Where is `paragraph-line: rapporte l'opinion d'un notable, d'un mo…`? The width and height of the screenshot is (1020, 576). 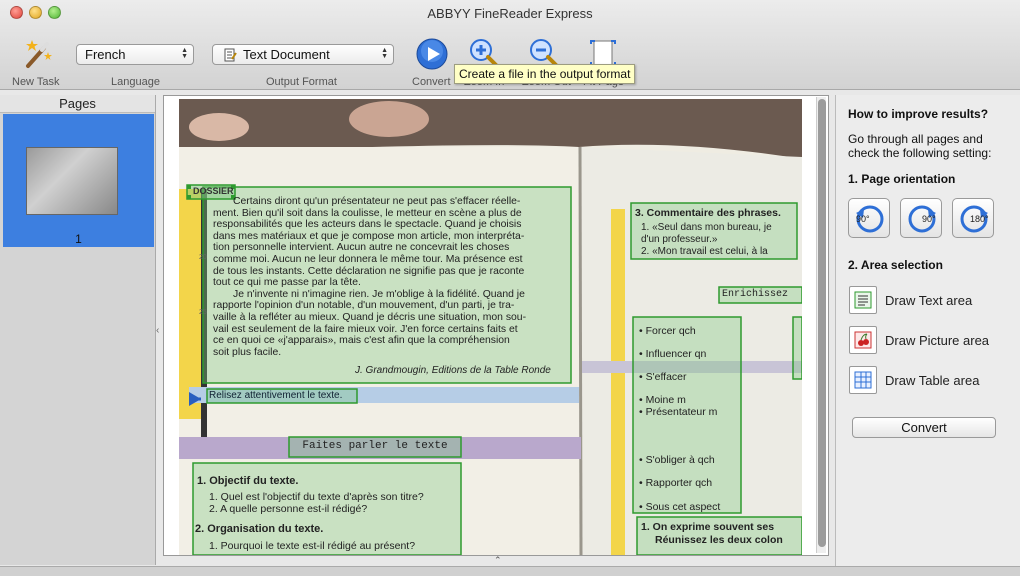 paragraph-line: rapporte l'opinion d'un notable, d'un mo… is located at coordinates (364, 306).